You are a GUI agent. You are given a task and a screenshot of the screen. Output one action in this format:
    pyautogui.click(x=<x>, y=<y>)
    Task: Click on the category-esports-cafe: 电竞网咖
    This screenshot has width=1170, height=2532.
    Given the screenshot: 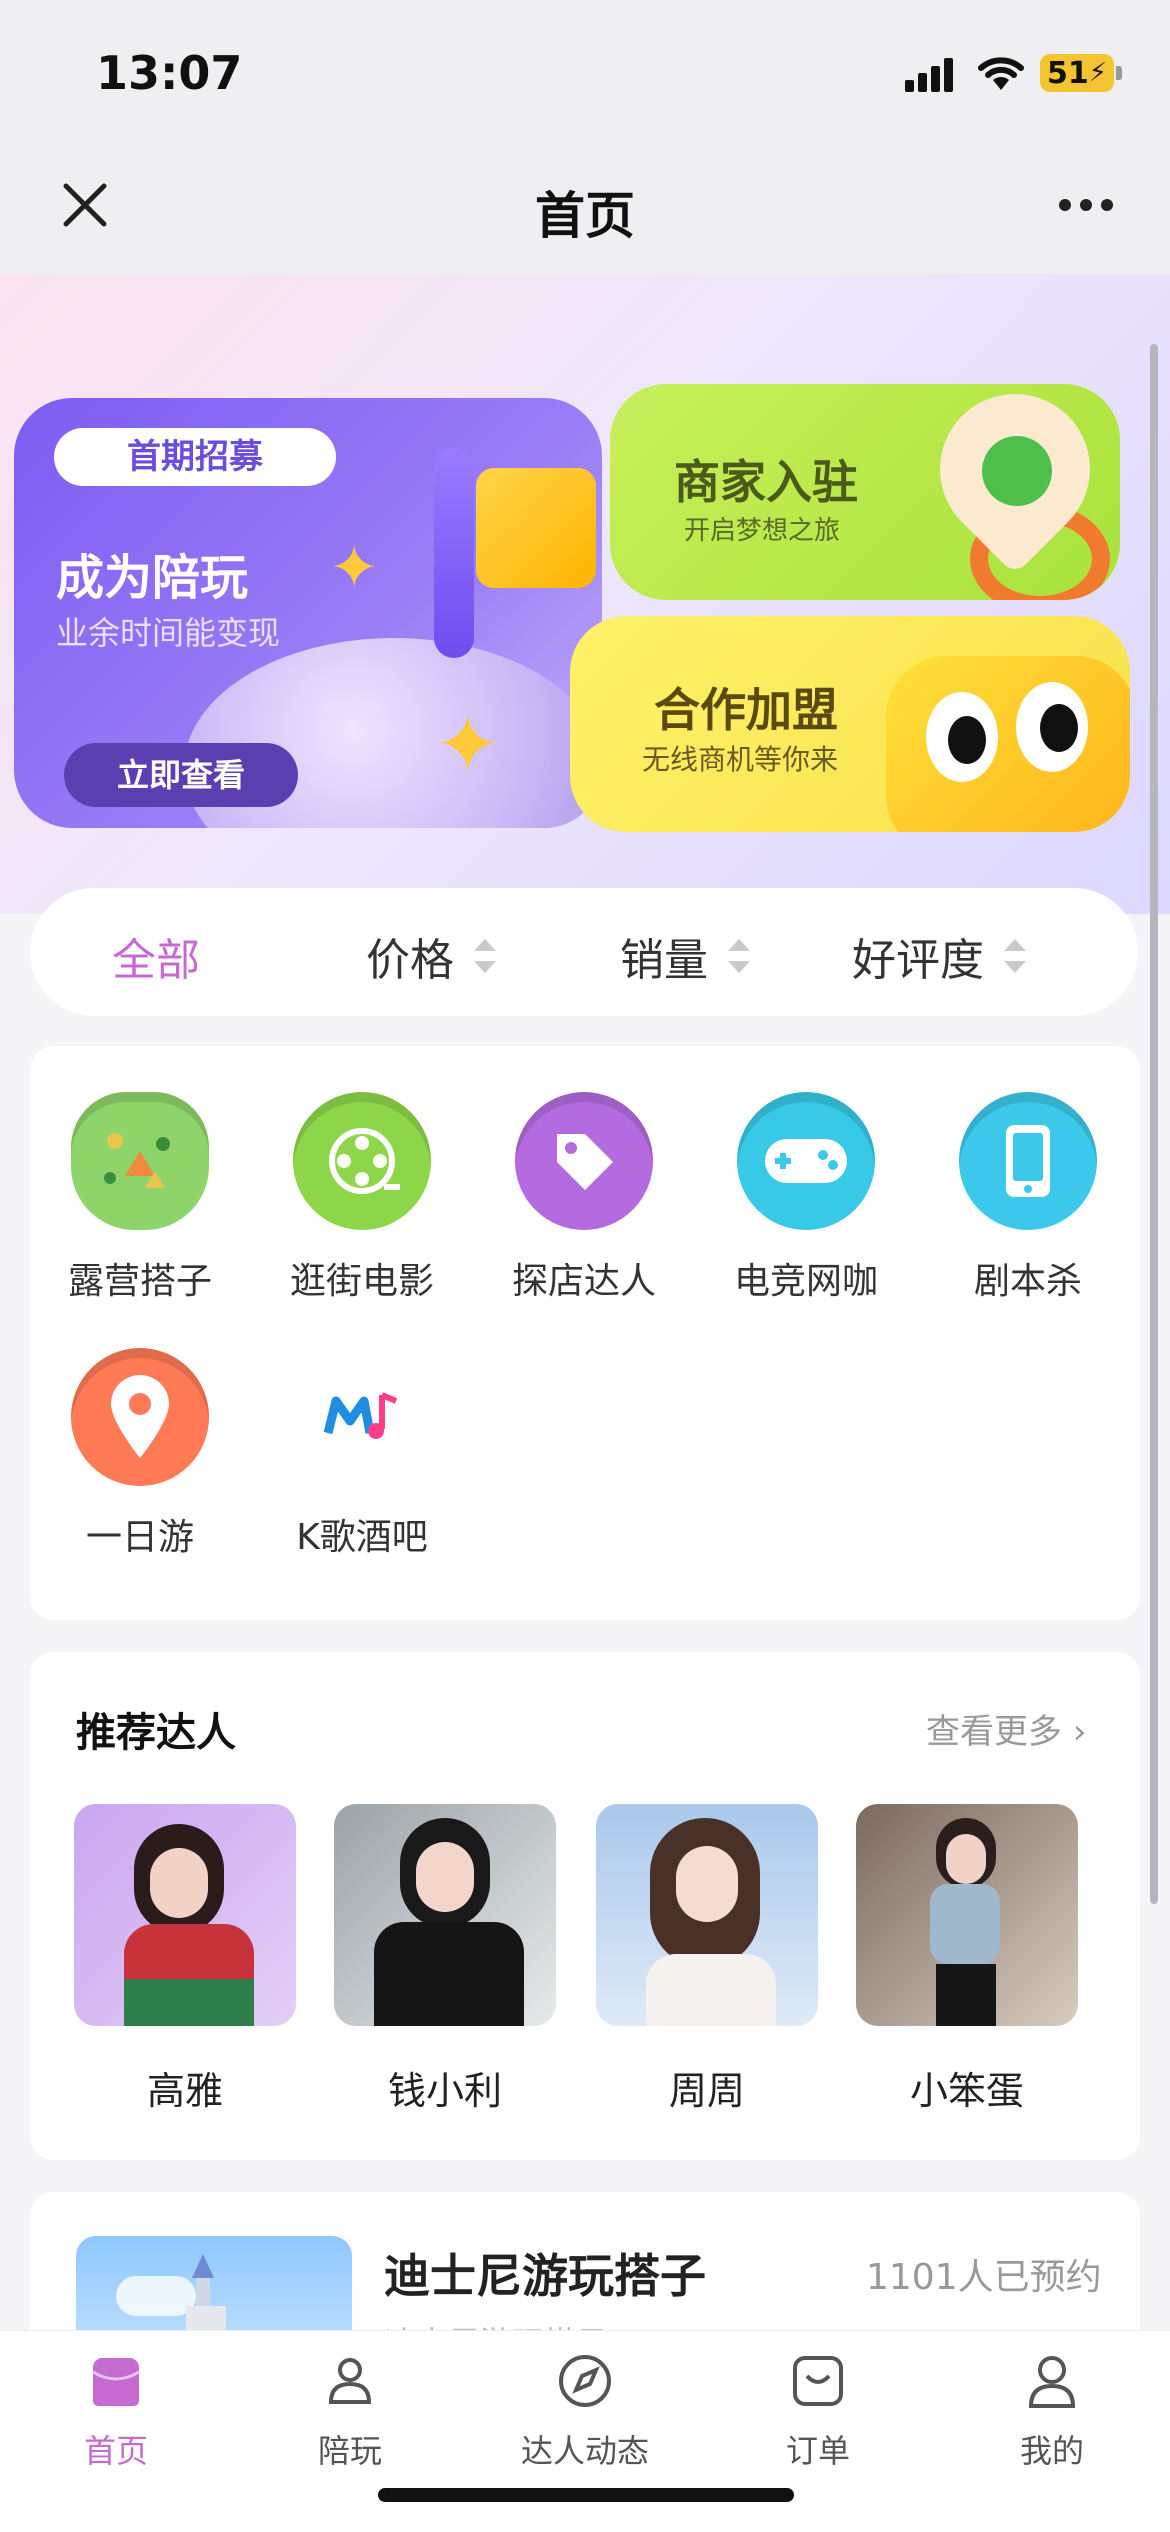 What is the action you would take?
    pyautogui.click(x=806, y=1198)
    